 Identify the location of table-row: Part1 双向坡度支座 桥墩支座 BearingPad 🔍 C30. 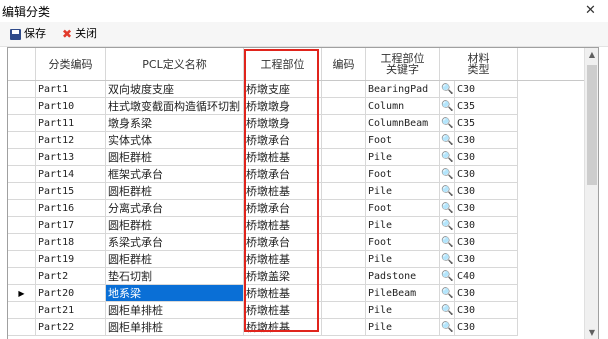
(296, 89).